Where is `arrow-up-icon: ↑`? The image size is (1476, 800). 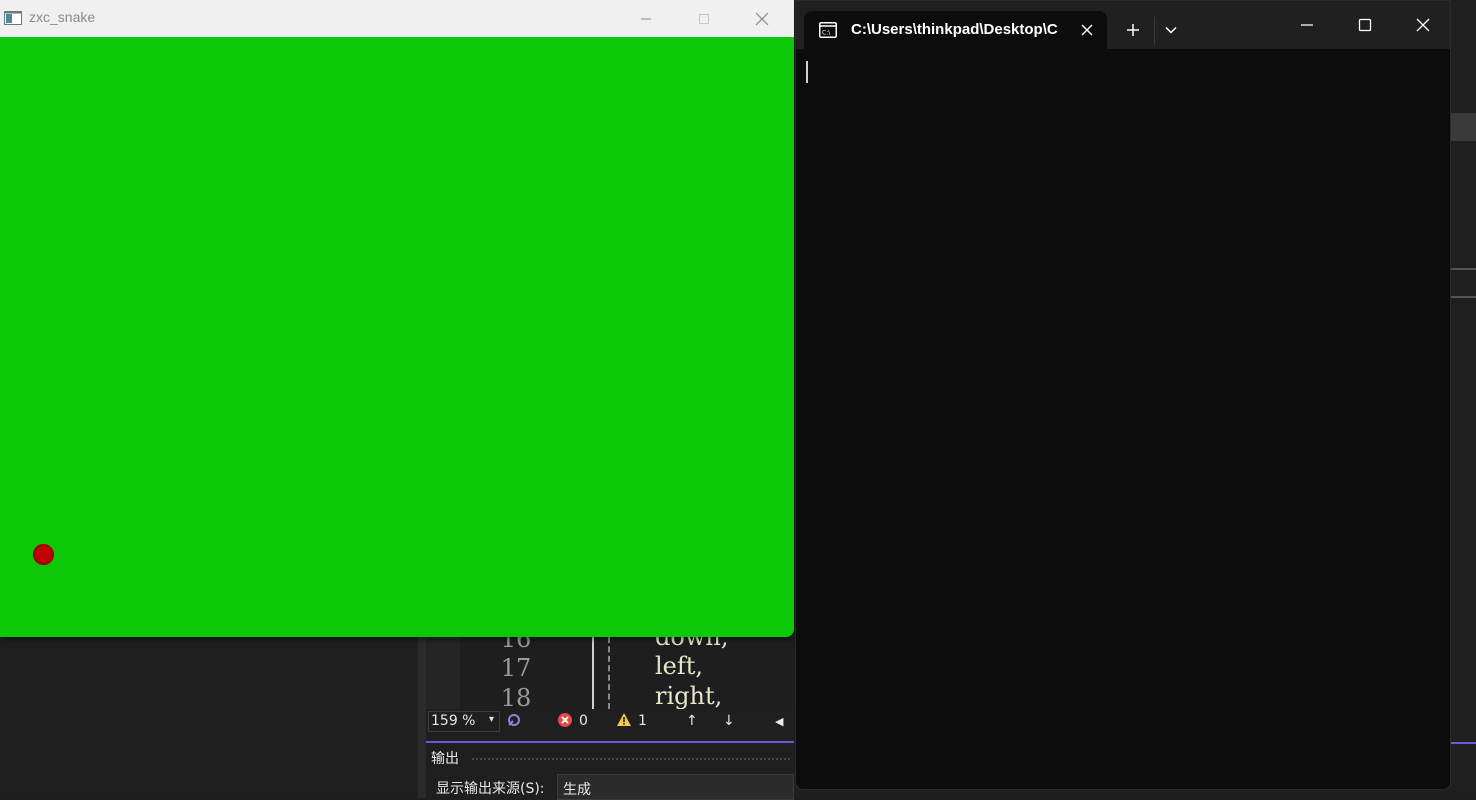 arrow-up-icon: ↑ is located at coordinates (692, 721).